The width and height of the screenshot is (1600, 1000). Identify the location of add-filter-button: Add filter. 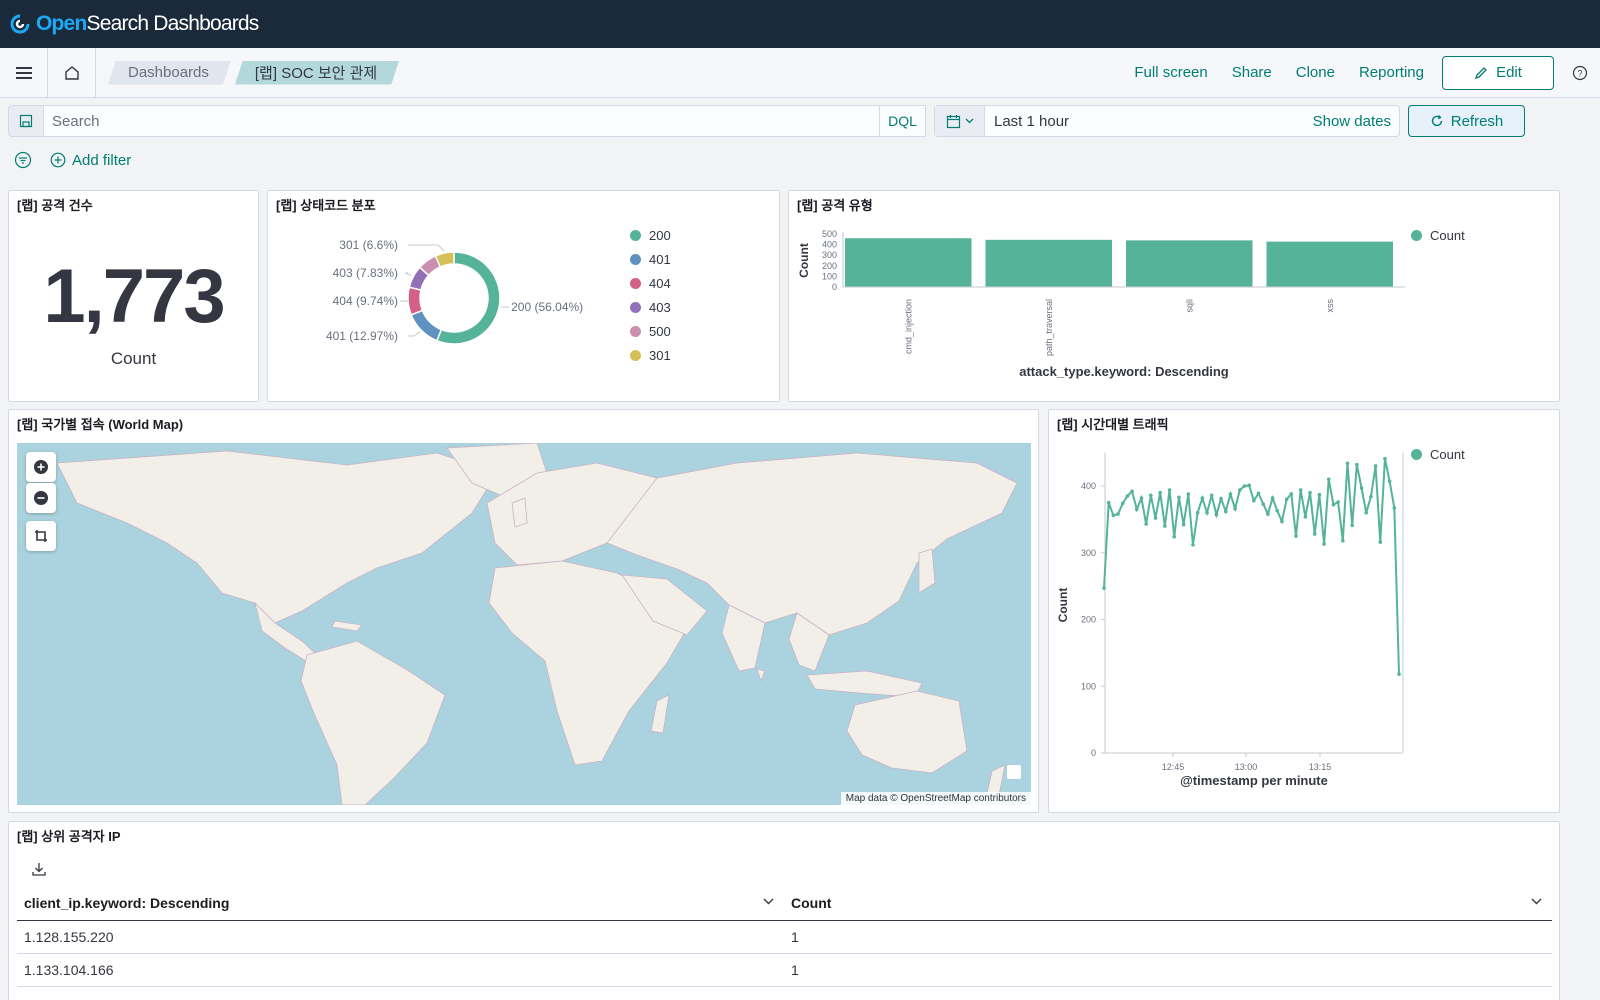
(90, 160).